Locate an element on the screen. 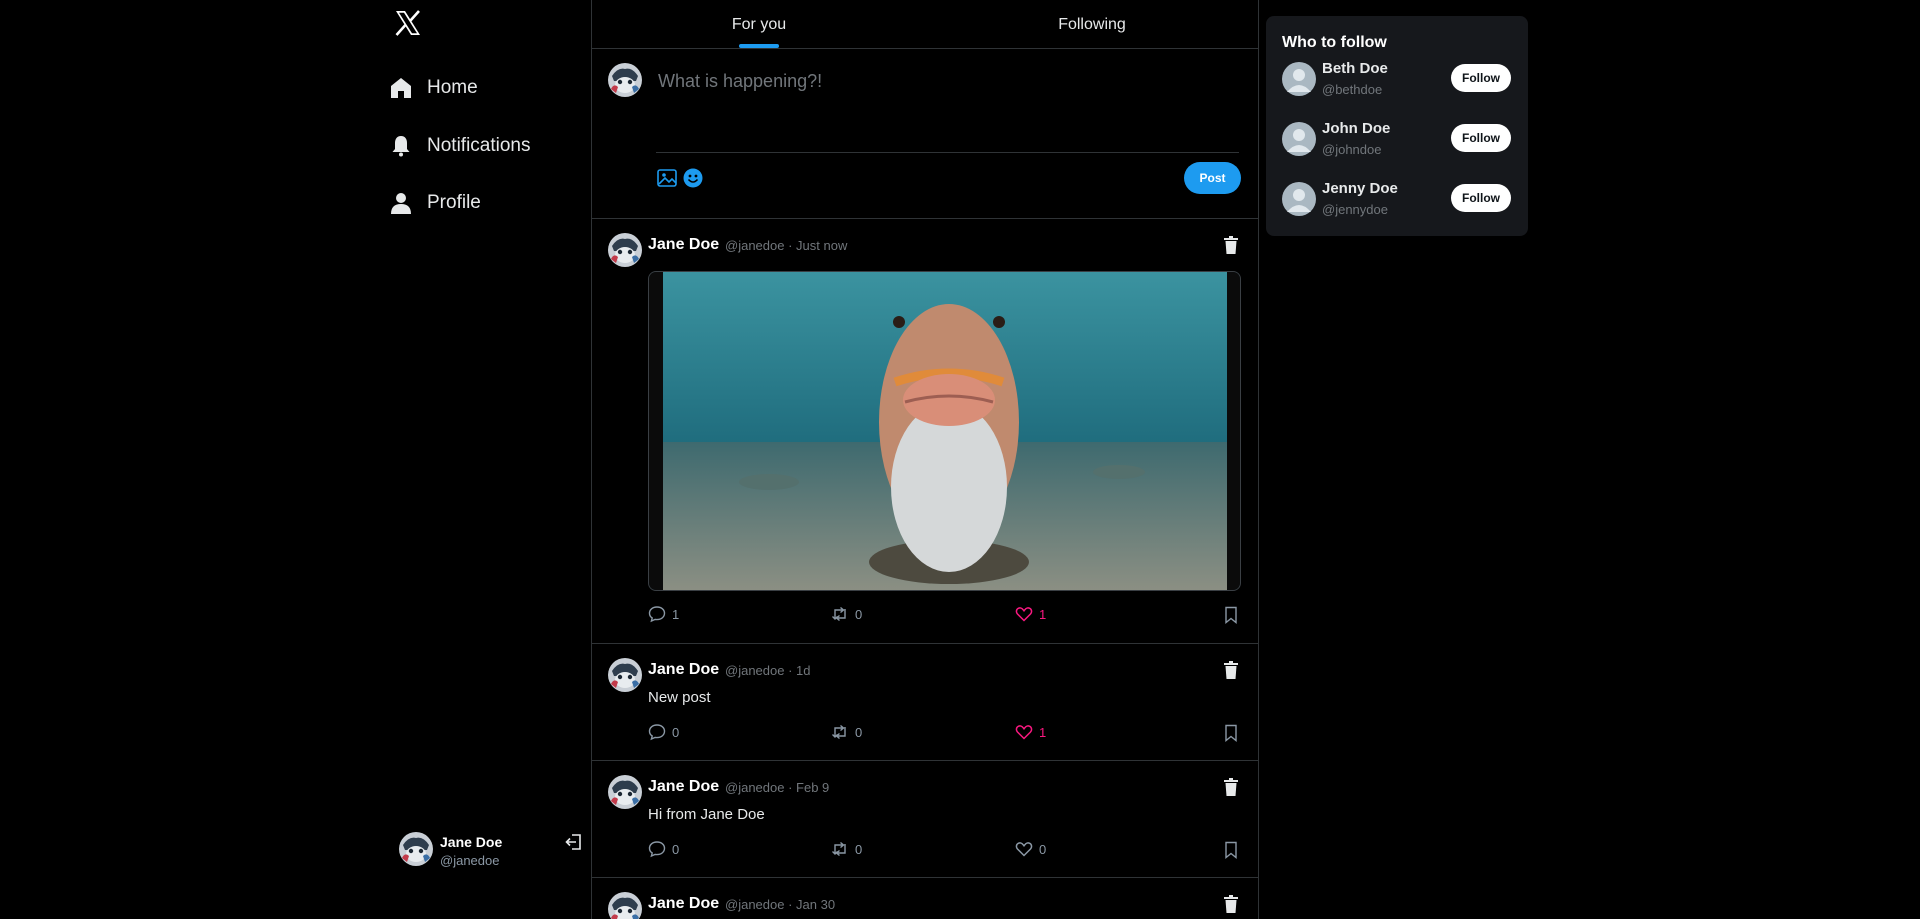 This screenshot has width=1920, height=919. nav-home-label: Home is located at coordinates (452, 87).